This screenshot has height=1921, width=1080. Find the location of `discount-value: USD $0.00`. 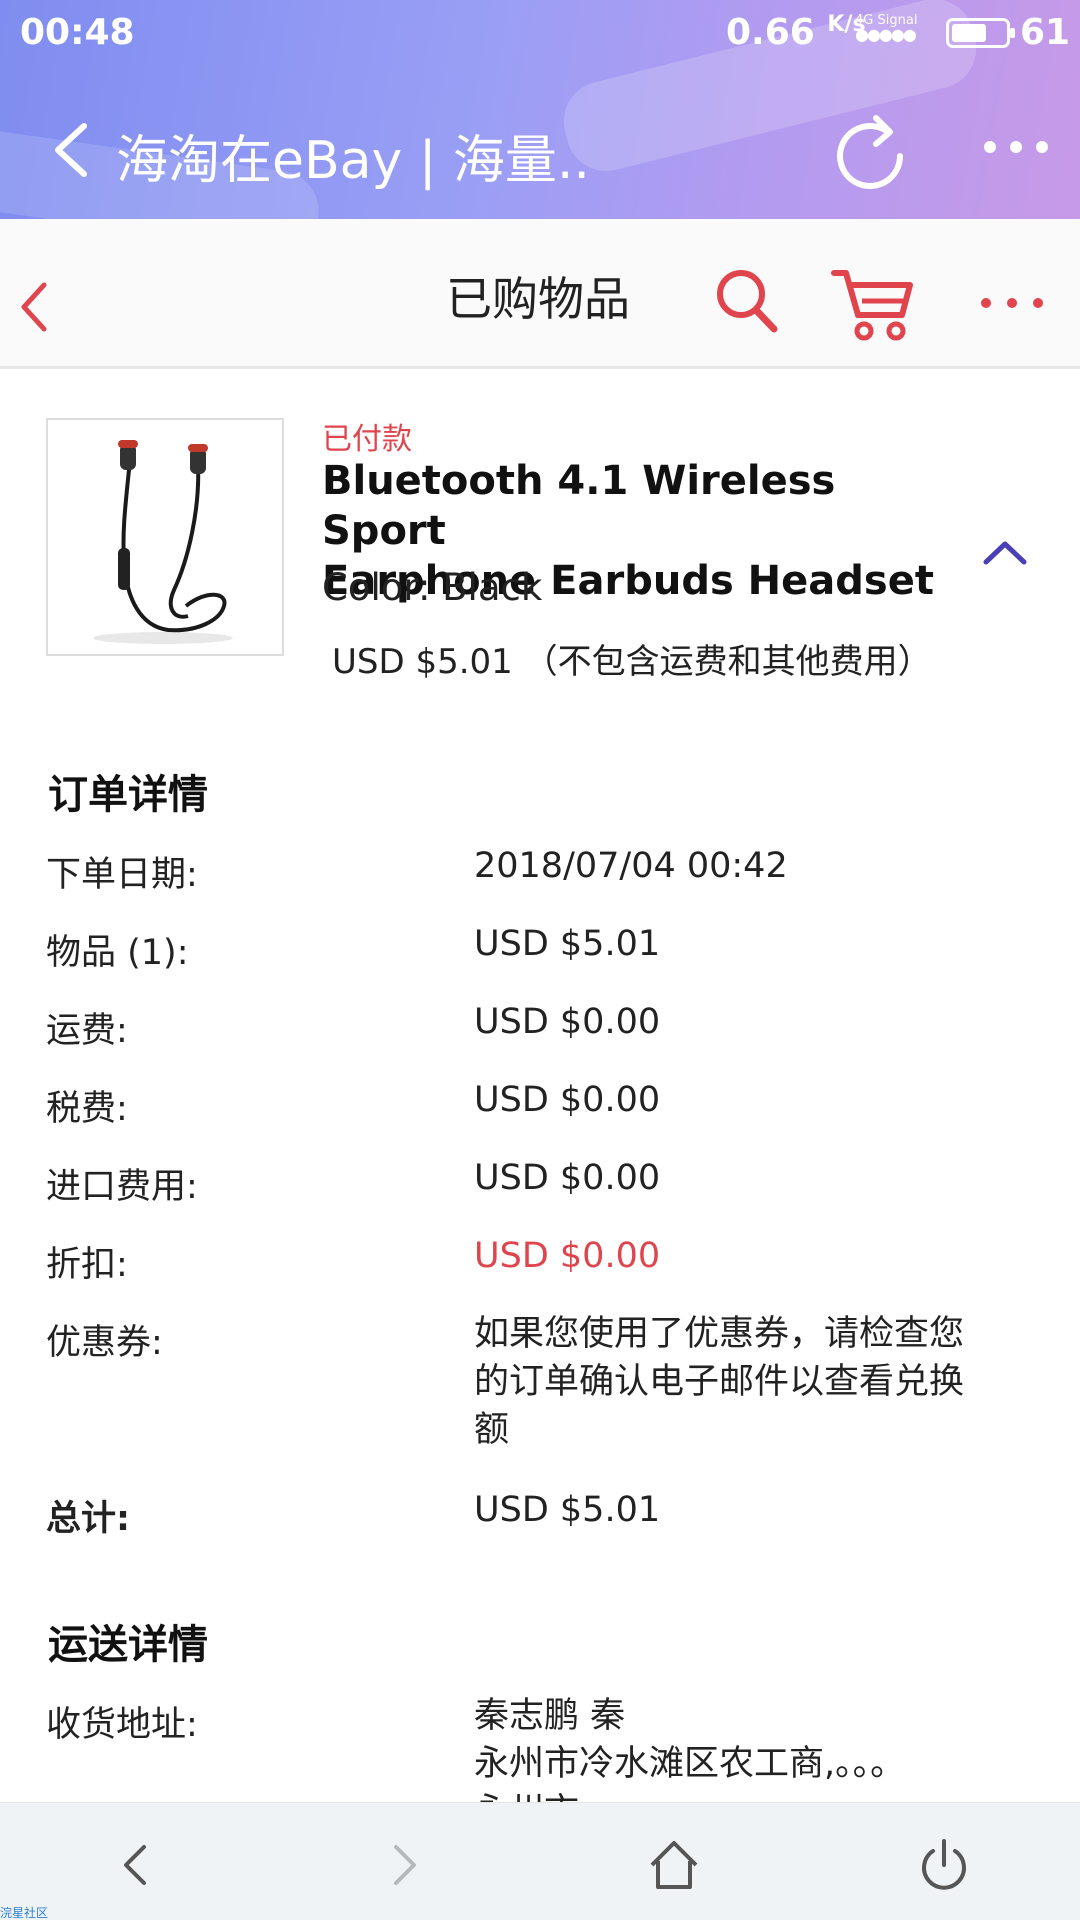

discount-value: USD $0.00 is located at coordinates (567, 1256).